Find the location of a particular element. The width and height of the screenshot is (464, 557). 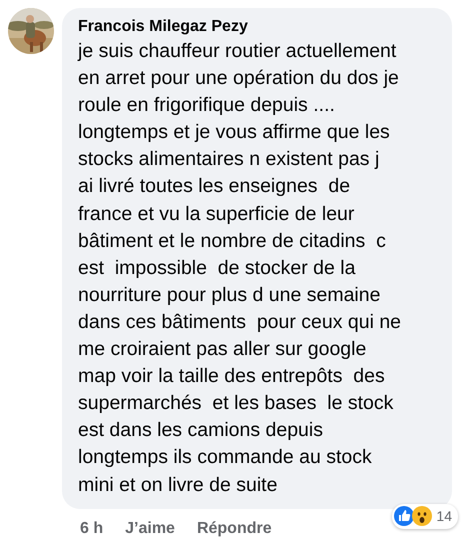

wow-reaction-icon is located at coordinates (422, 516).